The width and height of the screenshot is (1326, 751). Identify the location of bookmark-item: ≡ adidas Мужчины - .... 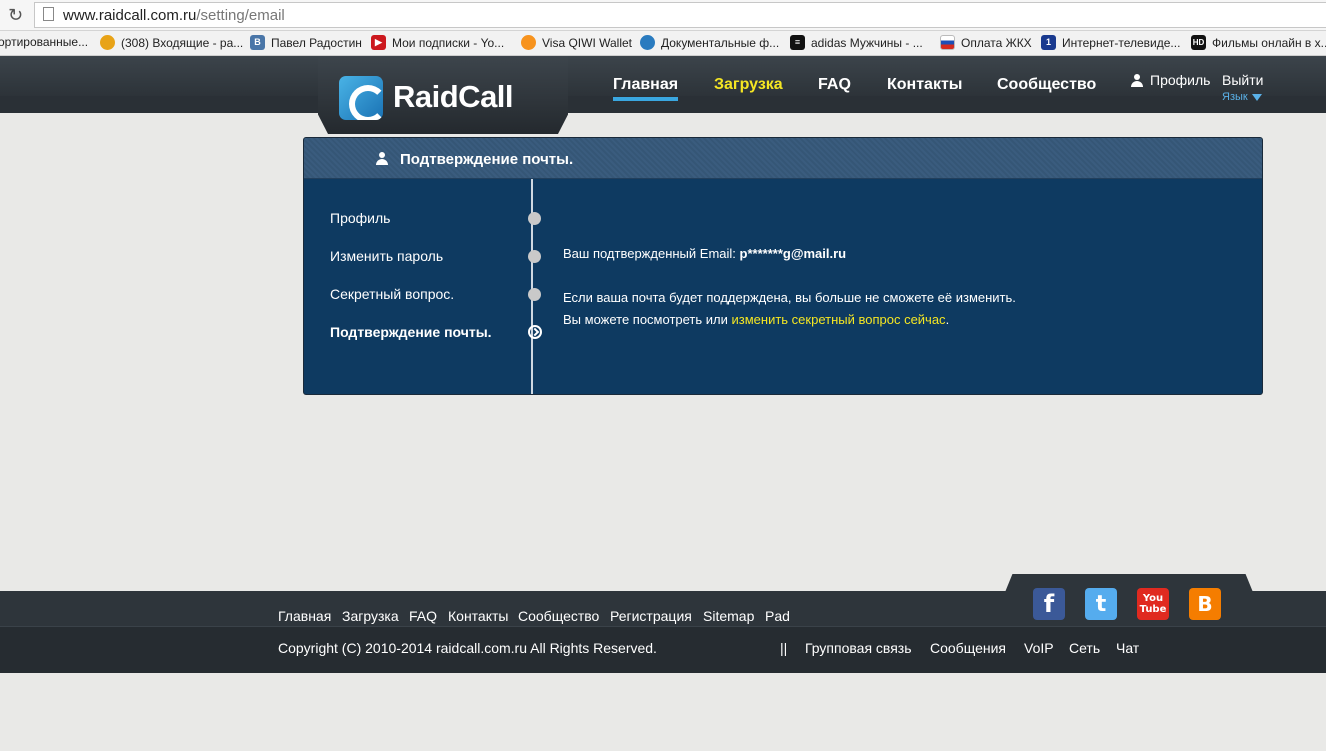
(856, 42).